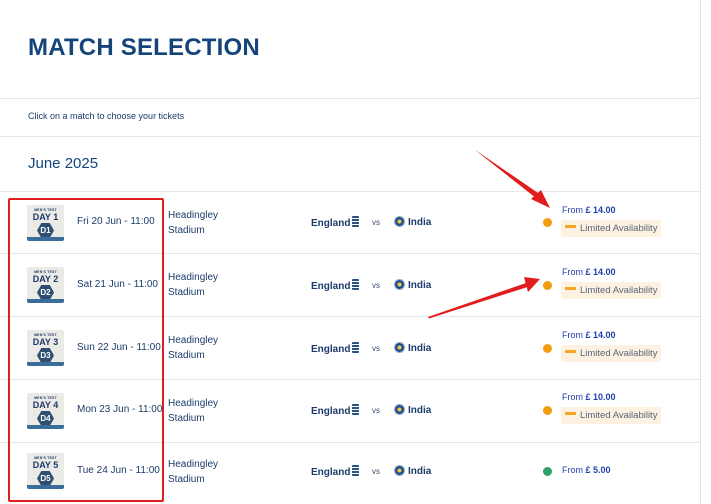  What do you see at coordinates (600, 397) in the screenshot?
I see `price-value: £ 10.00` at bounding box center [600, 397].